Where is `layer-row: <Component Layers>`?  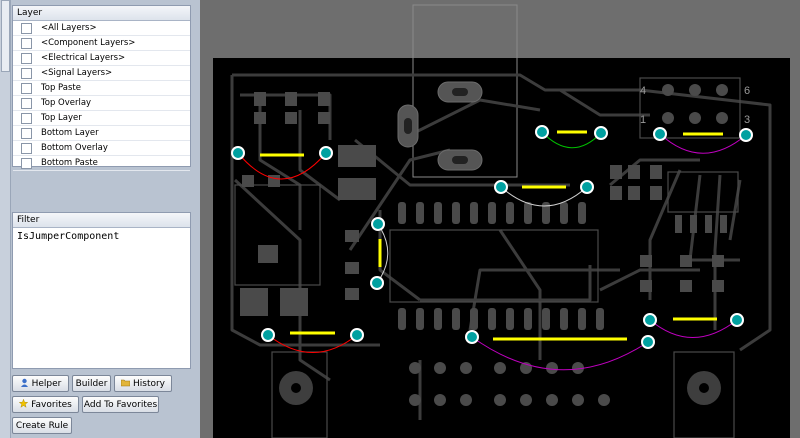
layer-row: <Component Layers> is located at coordinates (101, 43).